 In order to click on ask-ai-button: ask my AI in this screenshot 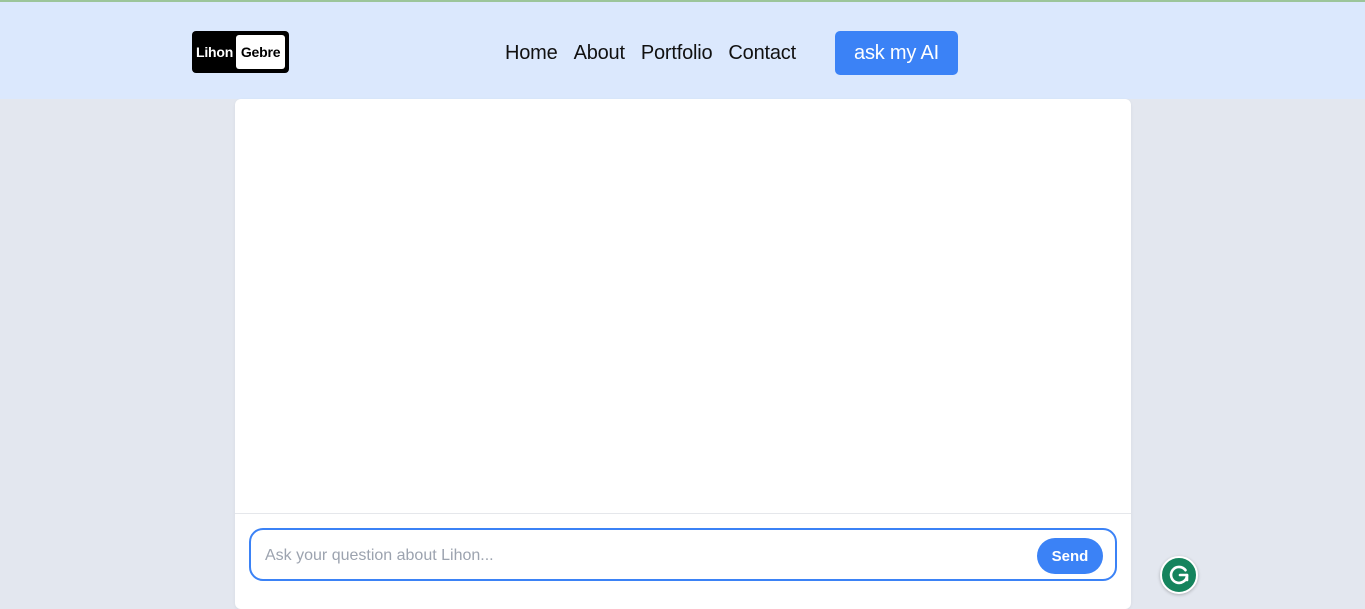, I will do `click(896, 53)`.